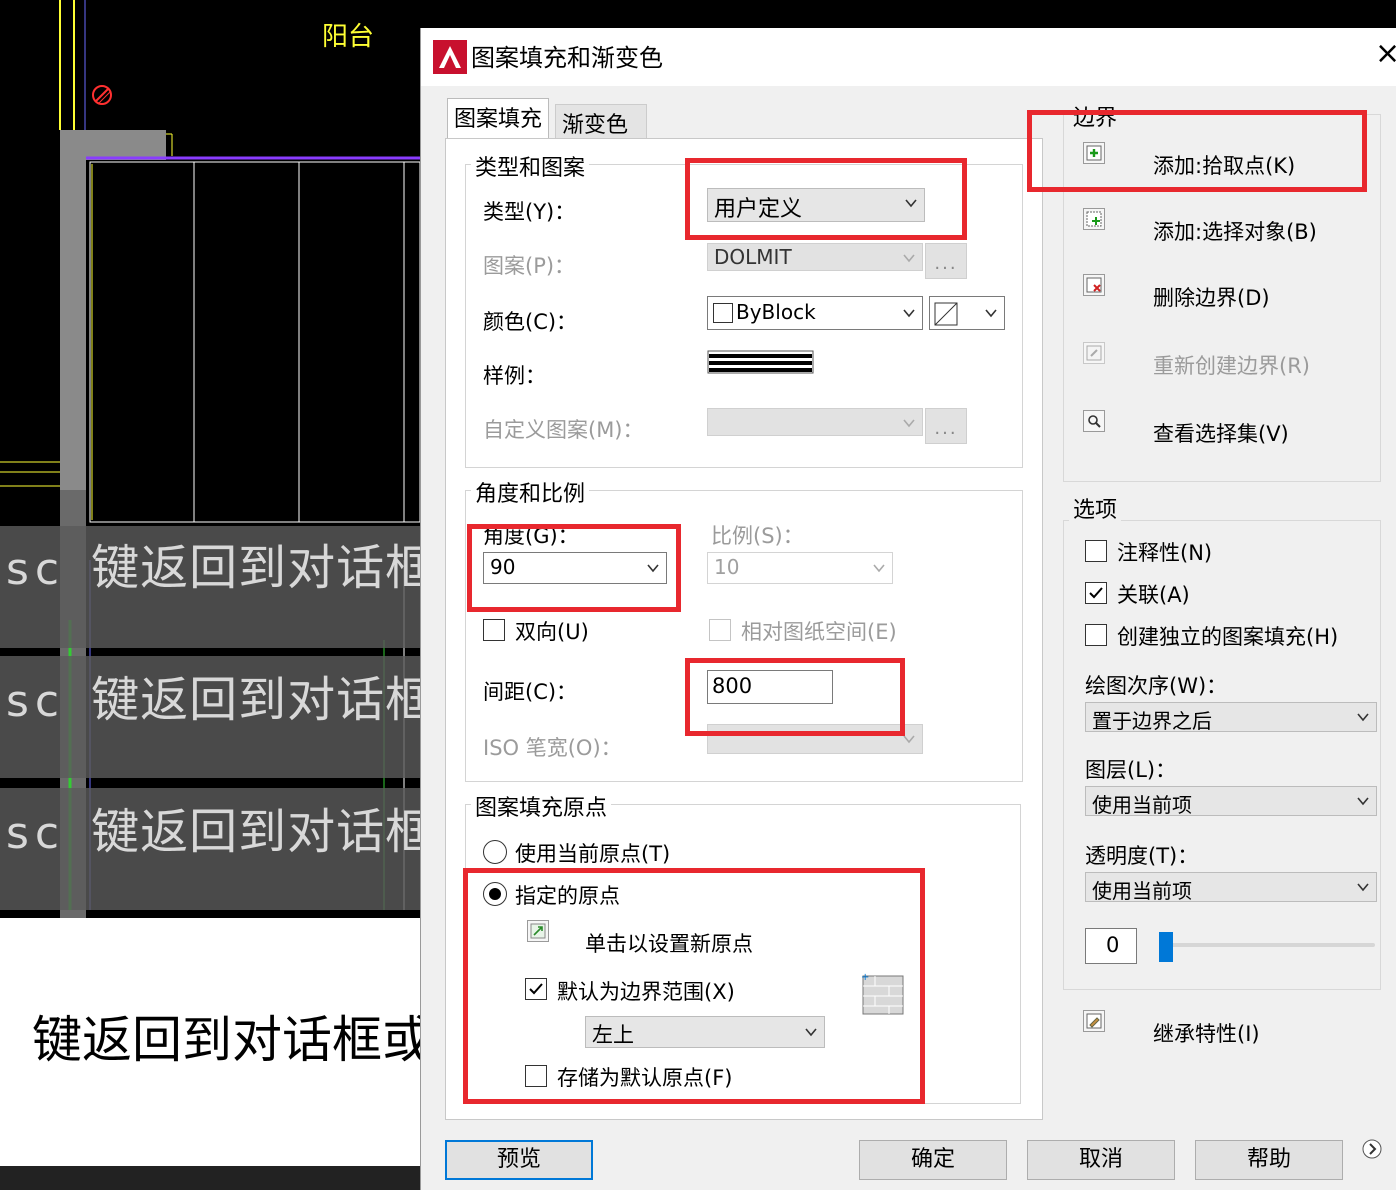 This screenshot has width=1396, height=1190. What do you see at coordinates (1111, 946) in the screenshot?
I see `transparency-value-input: 0` at bounding box center [1111, 946].